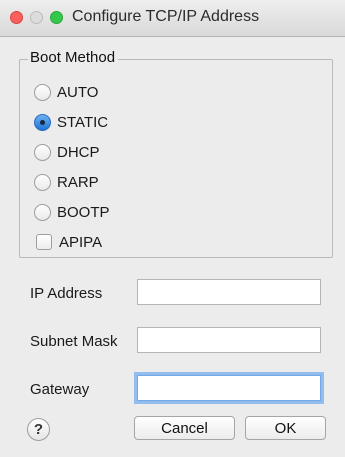 This screenshot has width=345, height=457. Describe the element at coordinates (166, 16) in the screenshot. I see `window-title: Configure TCP/IP Address` at that location.